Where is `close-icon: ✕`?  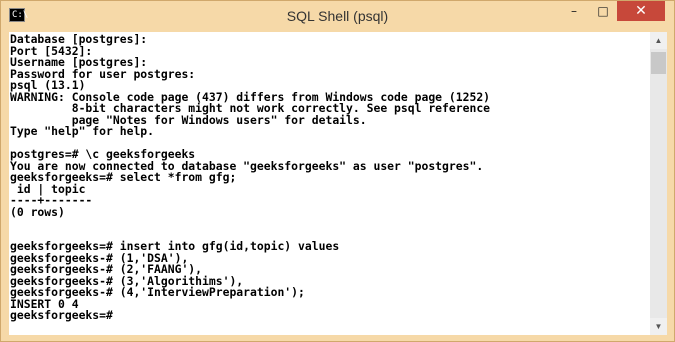 close-icon: ✕ is located at coordinates (641, 11).